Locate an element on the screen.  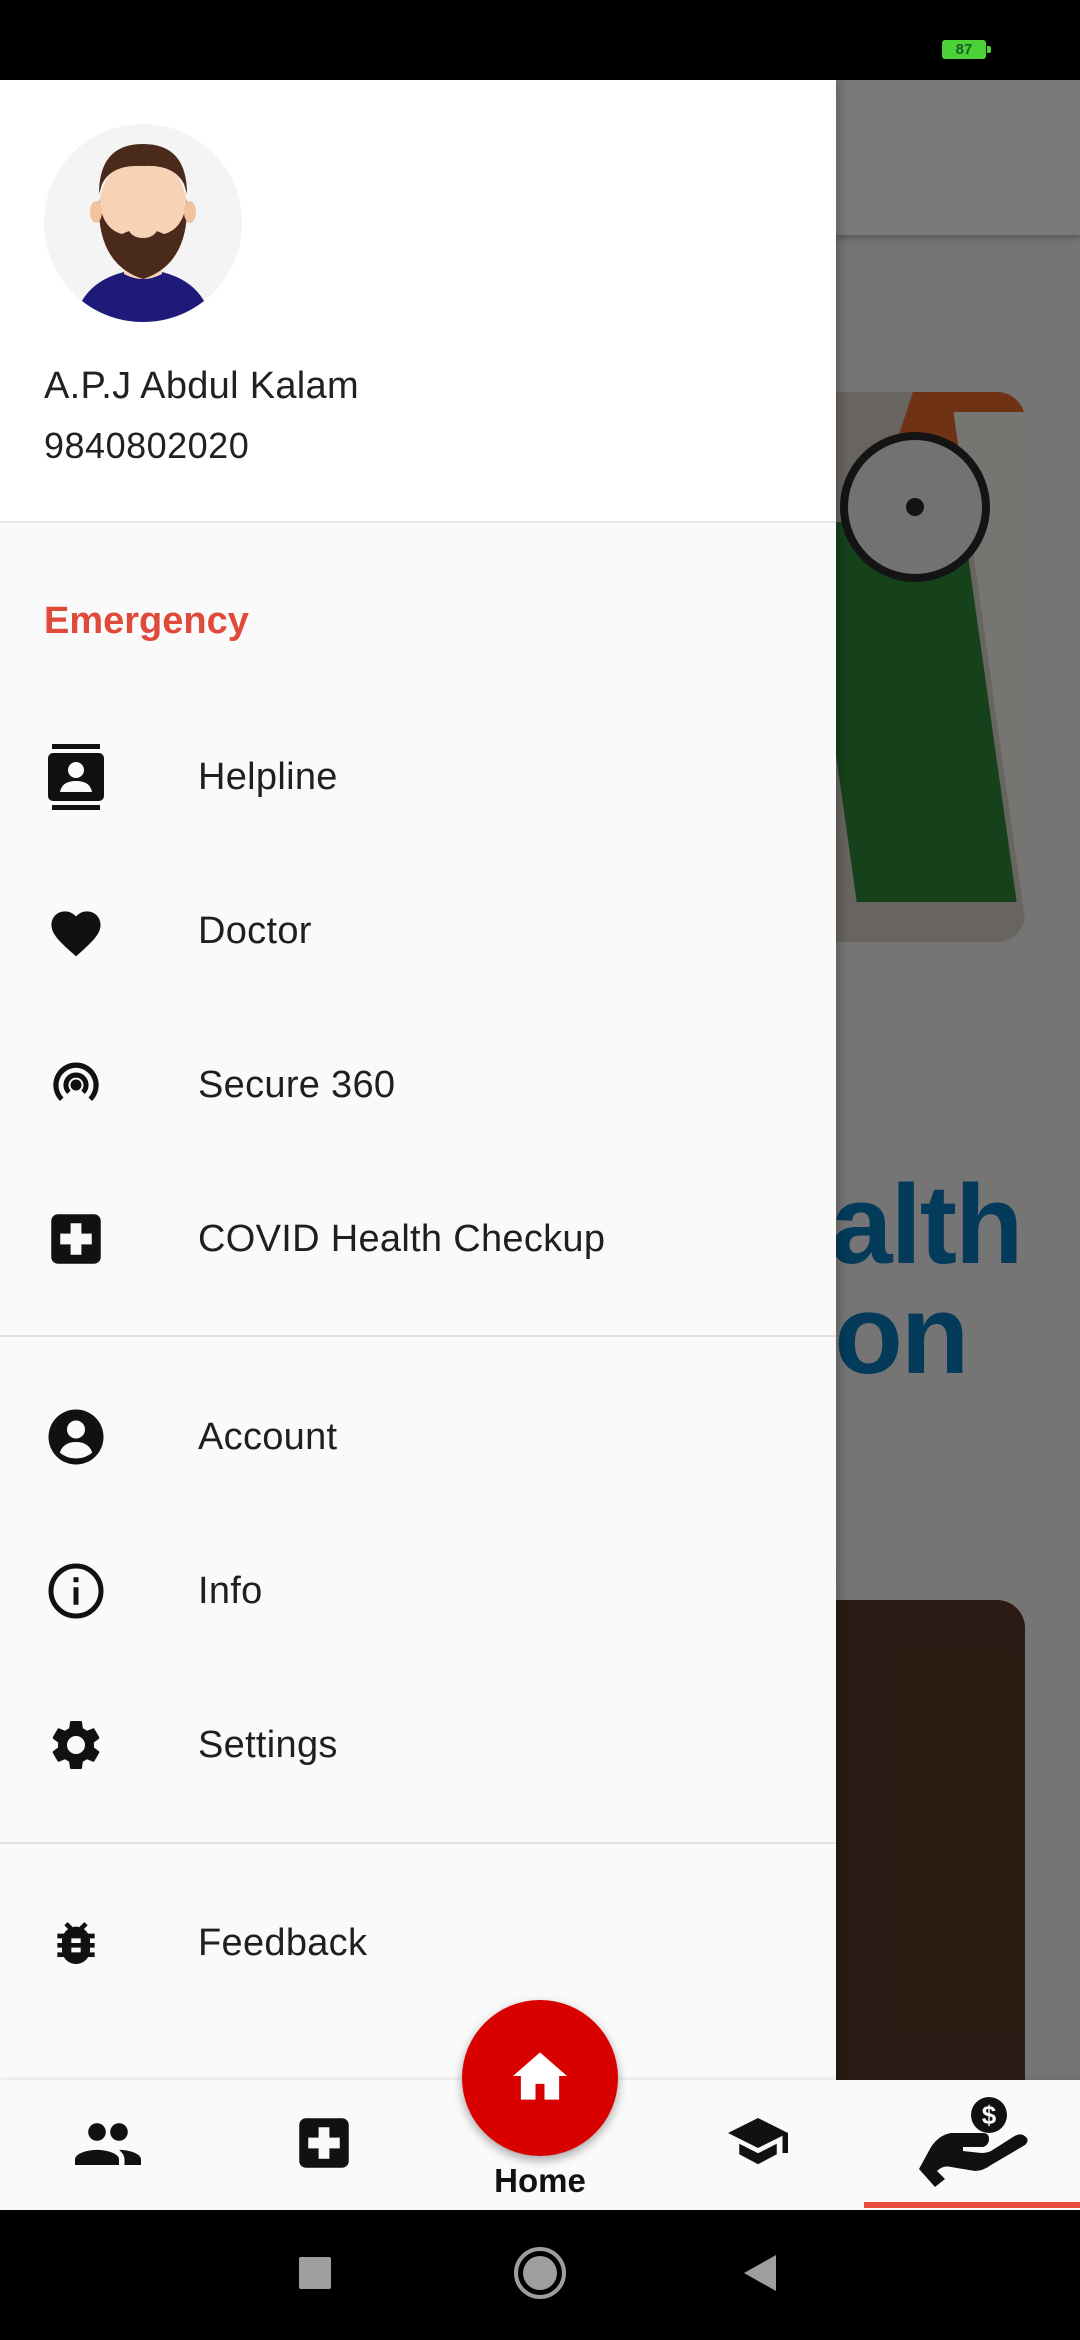
circle-icon is located at coordinates (540, 2275).